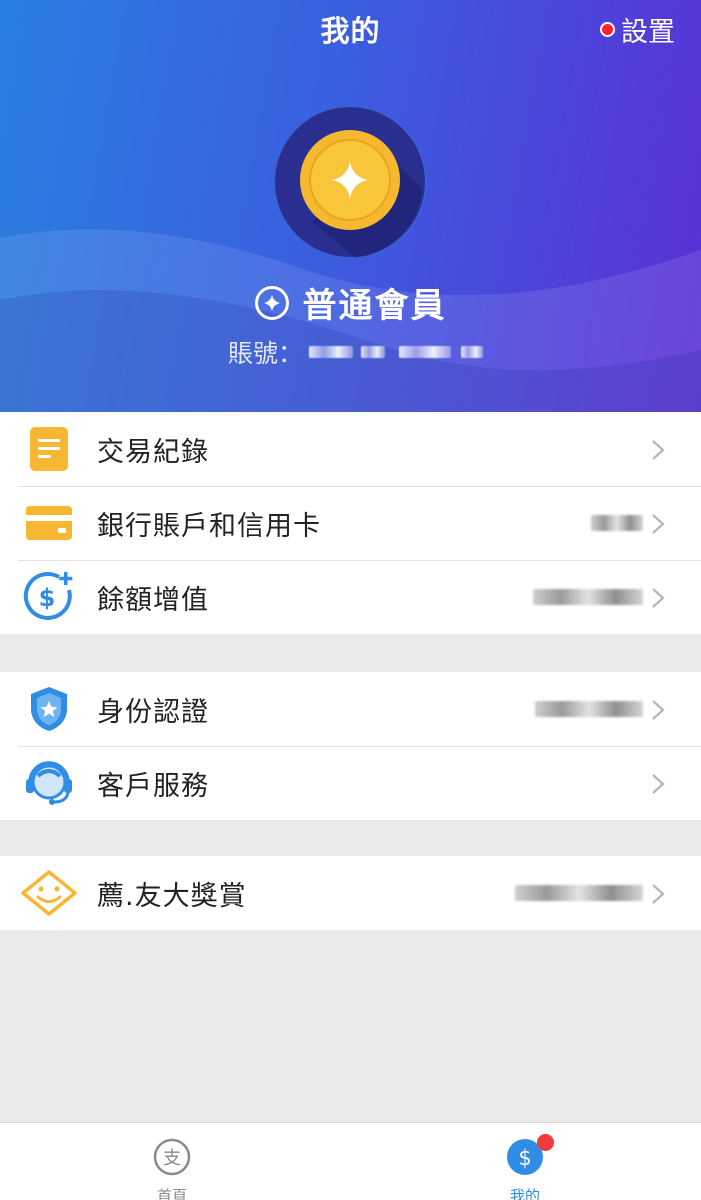  I want to click on card-icon, so click(49, 523).